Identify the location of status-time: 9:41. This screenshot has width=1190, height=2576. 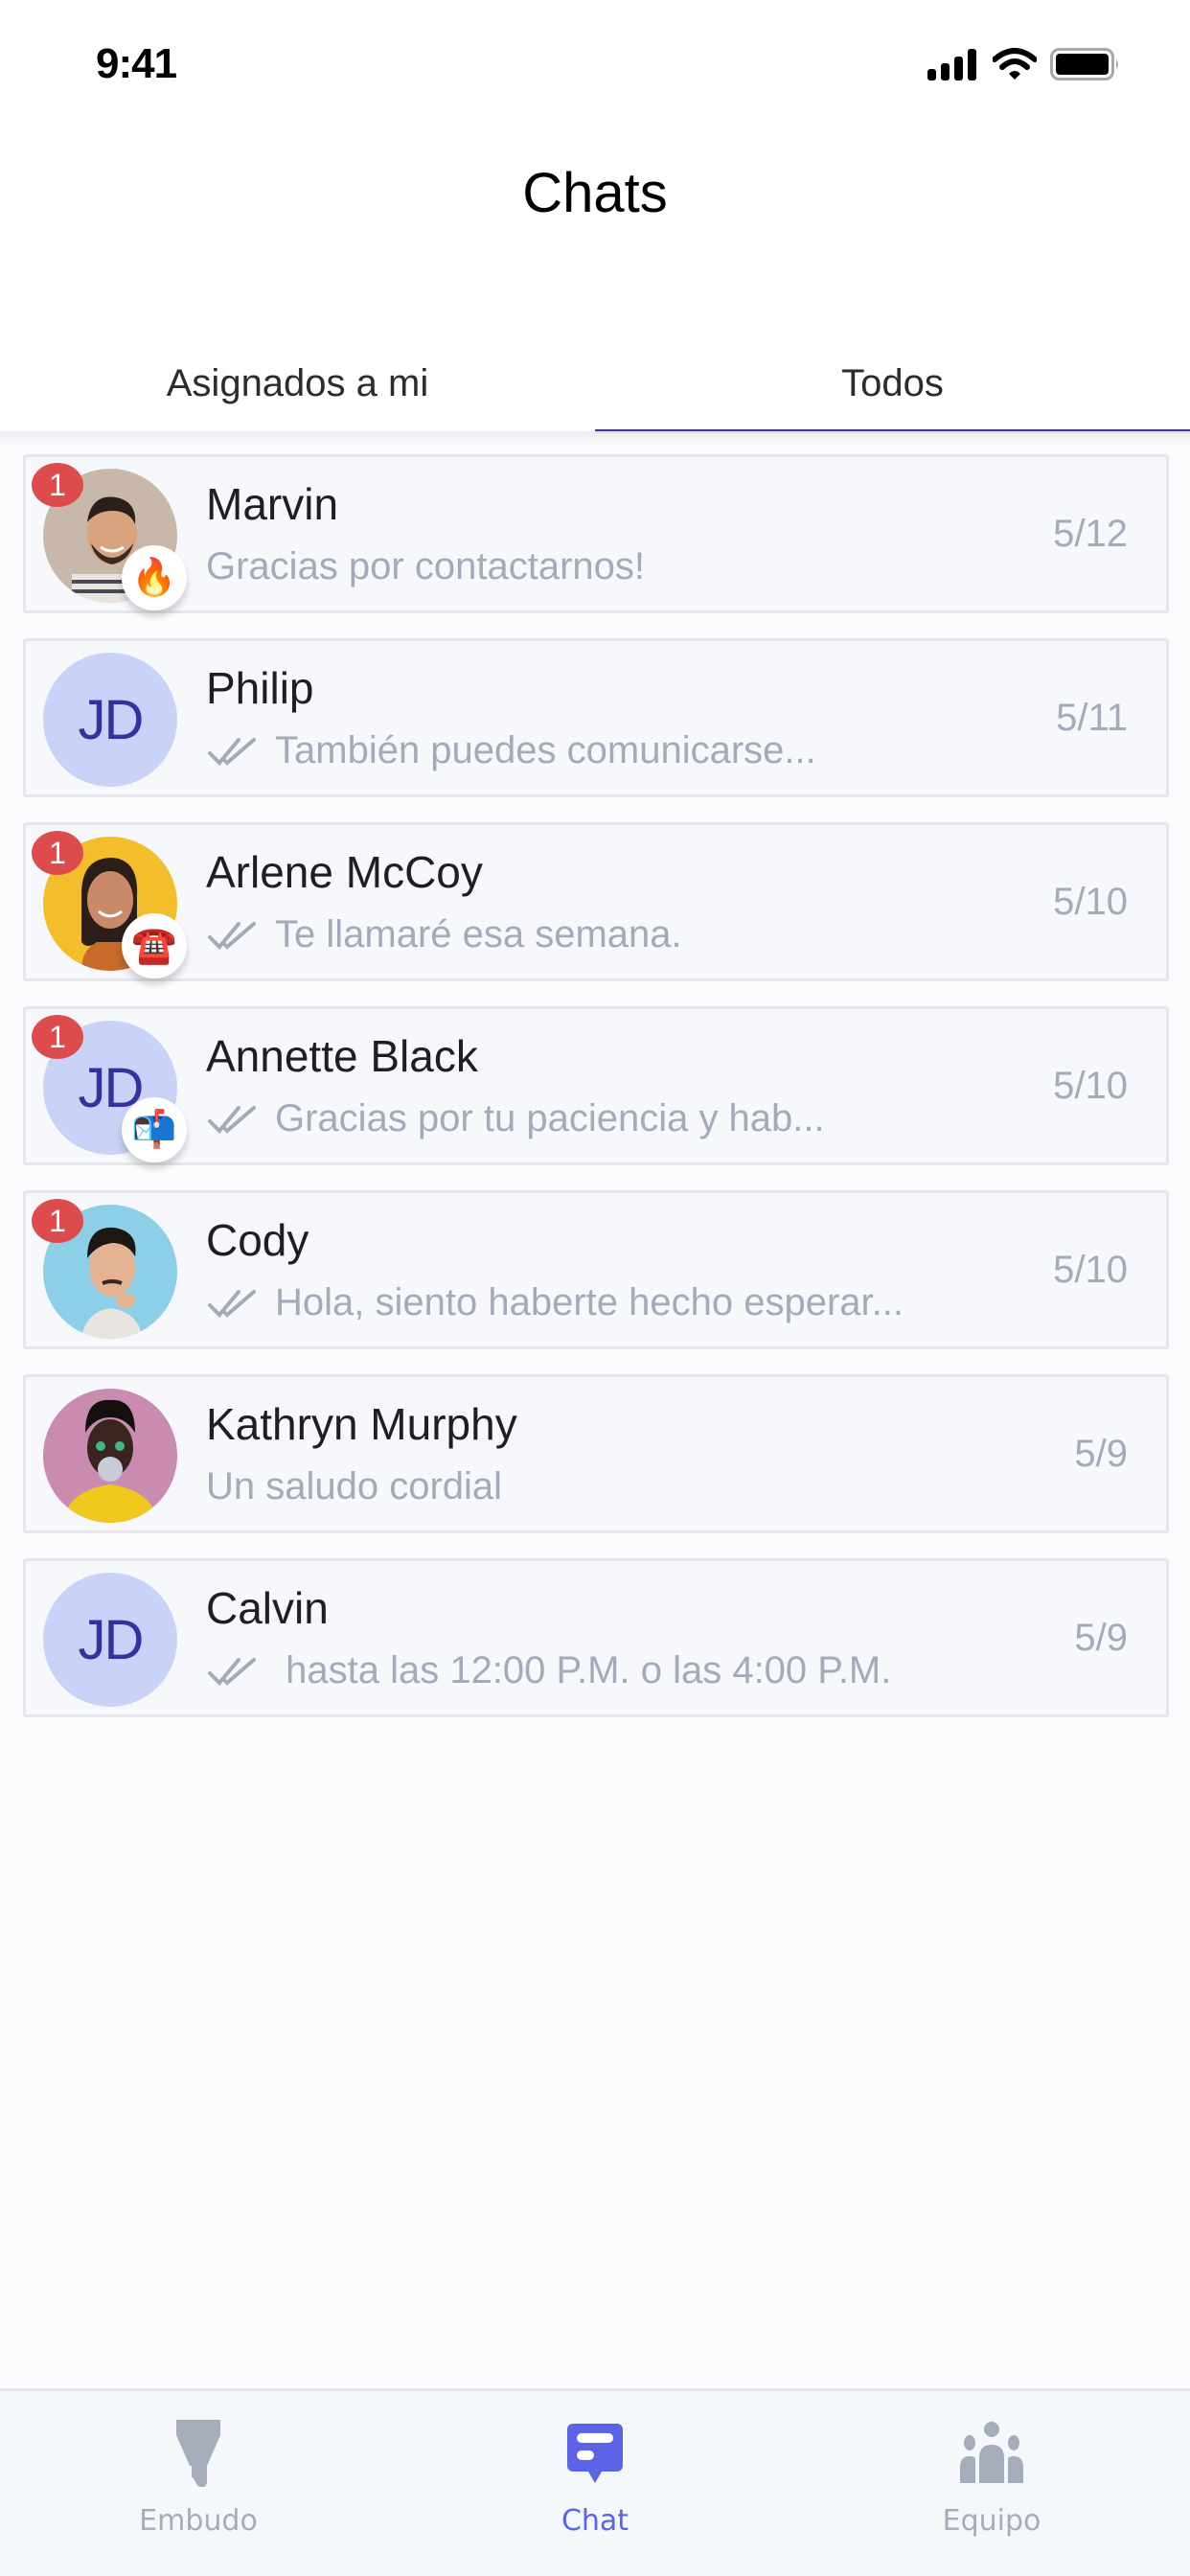
(136, 63).